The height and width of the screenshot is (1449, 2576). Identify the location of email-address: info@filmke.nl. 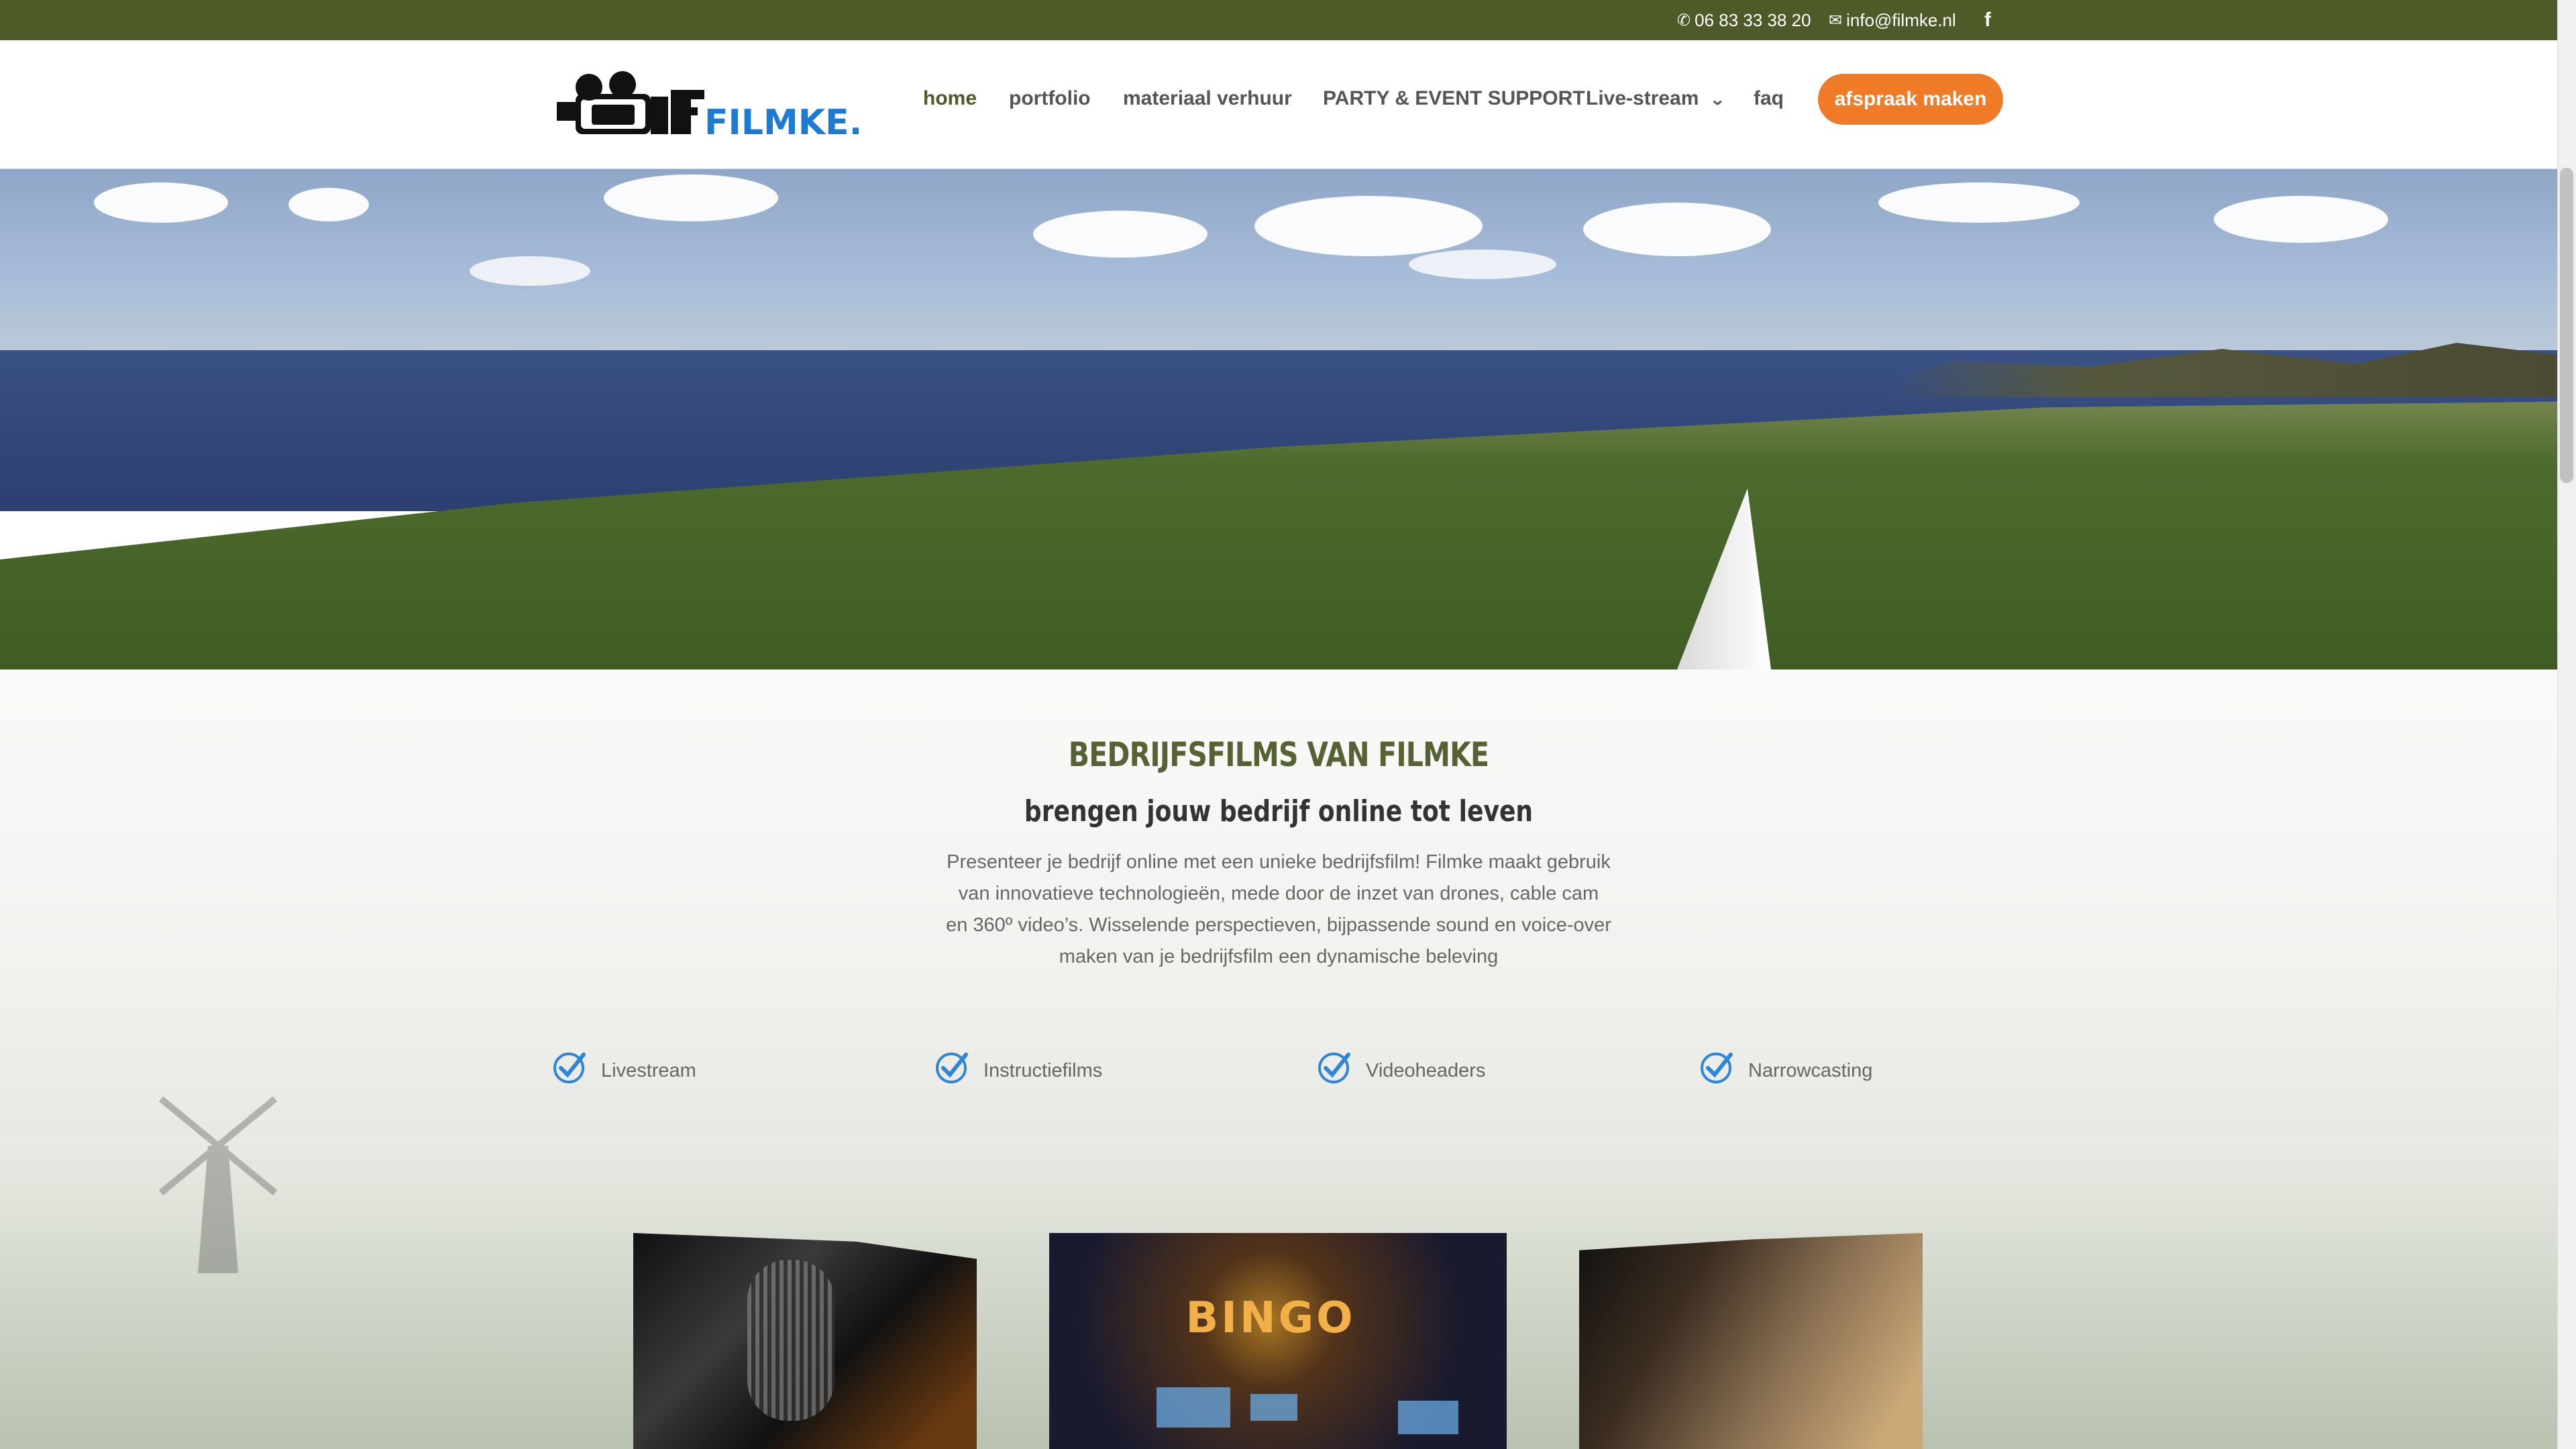
(1901, 19).